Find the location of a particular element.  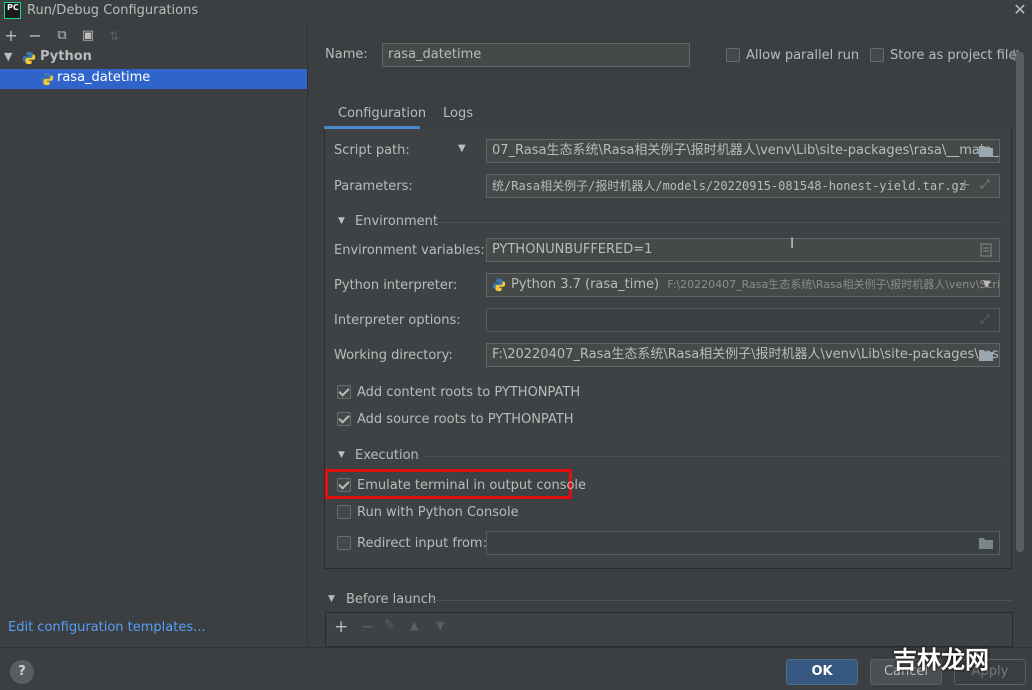

environment-section-title: Environment is located at coordinates (397, 221).